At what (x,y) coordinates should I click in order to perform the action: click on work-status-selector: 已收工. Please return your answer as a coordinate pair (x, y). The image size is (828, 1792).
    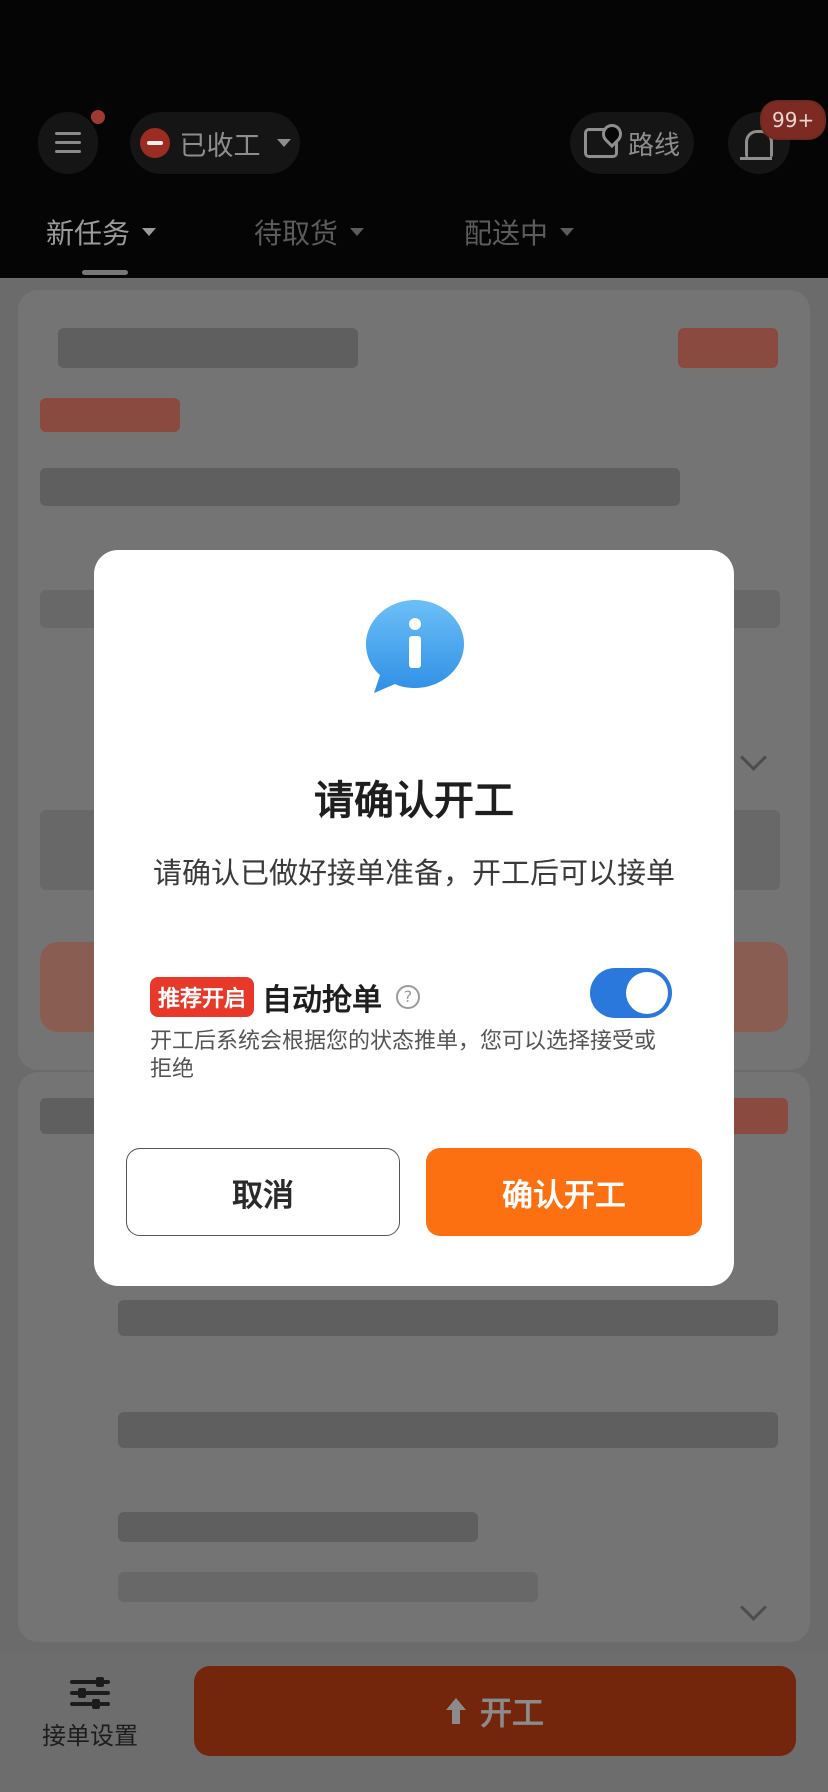
    Looking at the image, I should click on (215, 143).